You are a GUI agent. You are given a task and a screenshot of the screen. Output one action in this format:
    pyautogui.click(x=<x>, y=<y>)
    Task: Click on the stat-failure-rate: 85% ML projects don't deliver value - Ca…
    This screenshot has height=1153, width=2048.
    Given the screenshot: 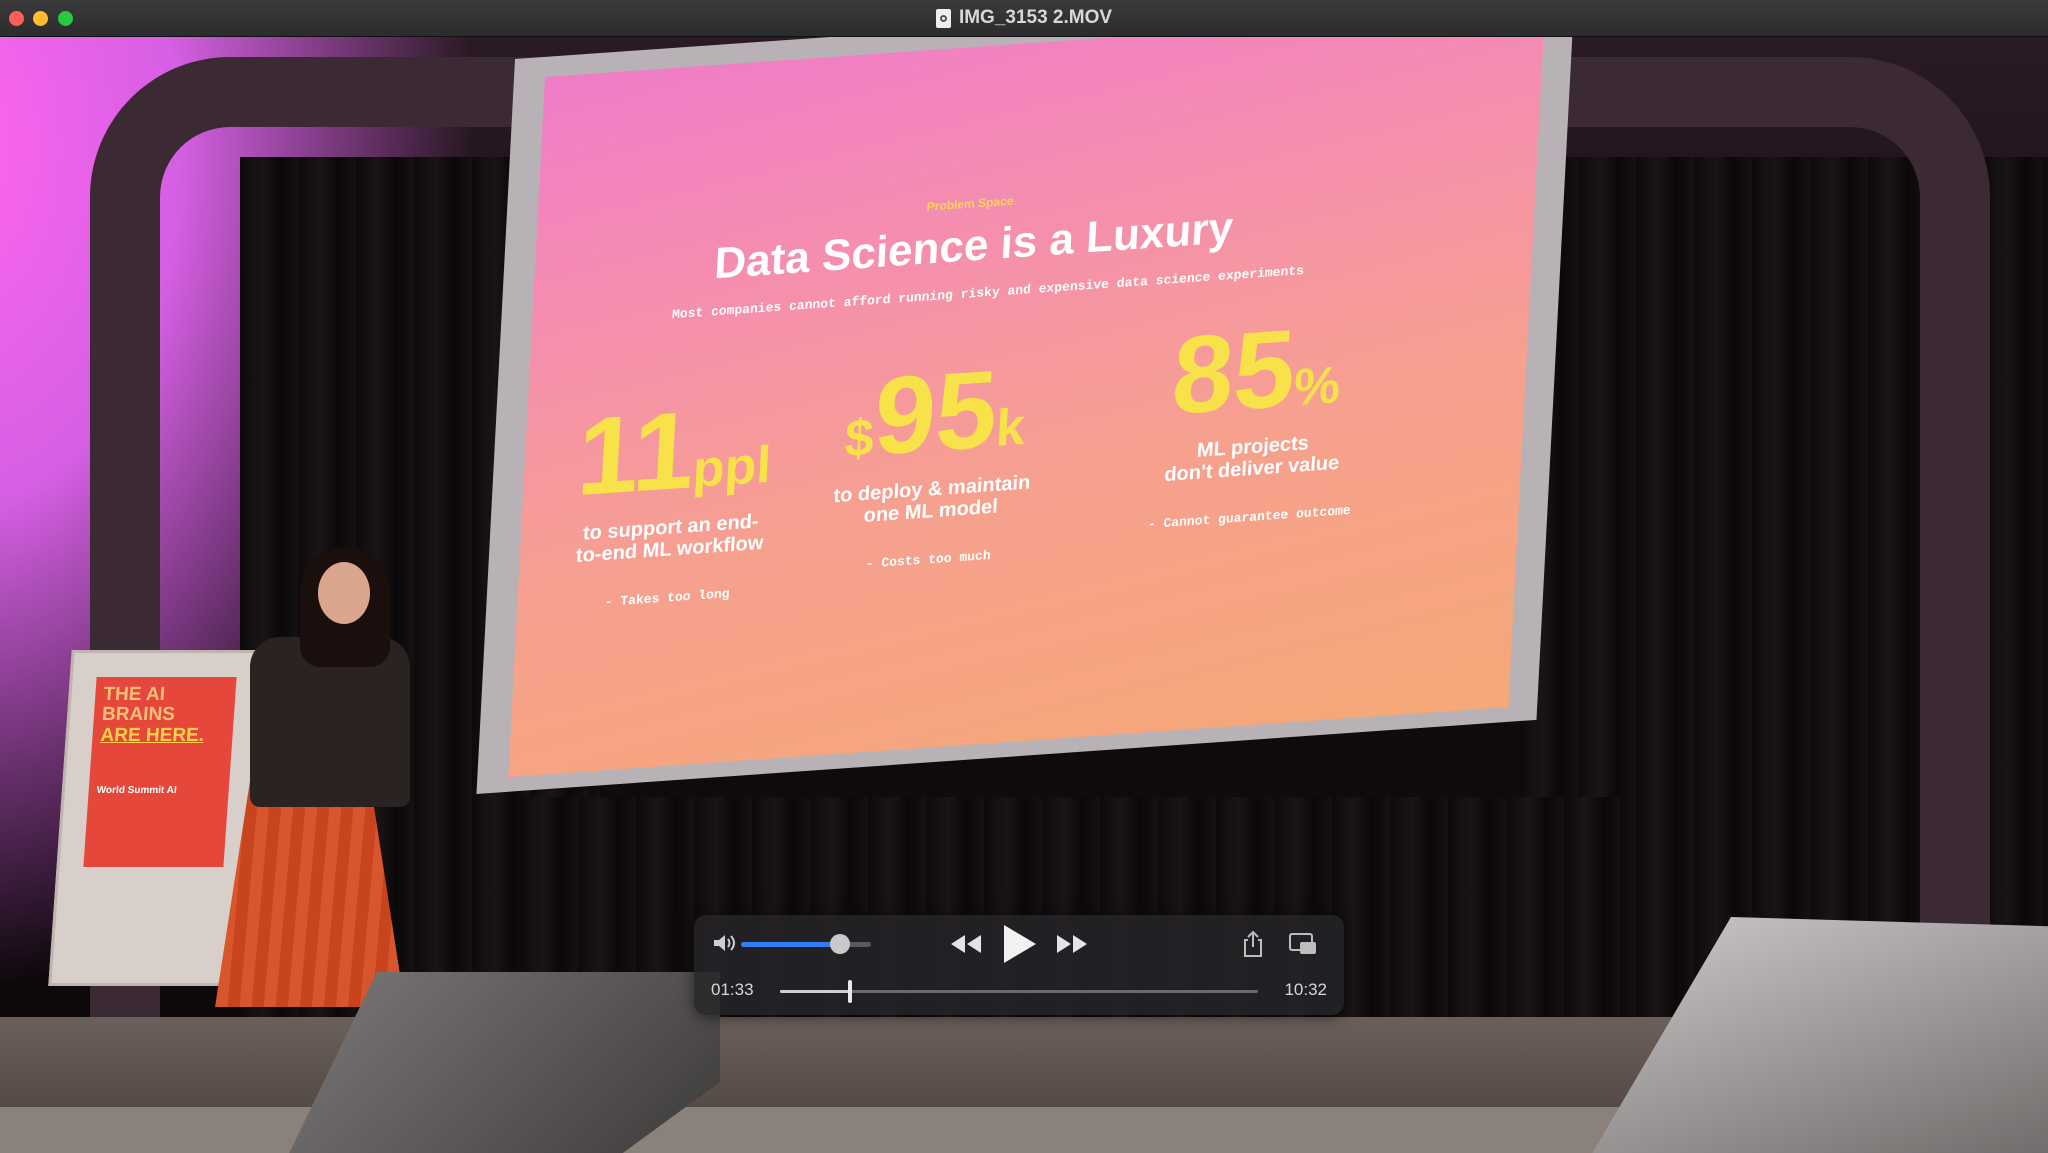 What is the action you would take?
    pyautogui.click(x=1254, y=420)
    